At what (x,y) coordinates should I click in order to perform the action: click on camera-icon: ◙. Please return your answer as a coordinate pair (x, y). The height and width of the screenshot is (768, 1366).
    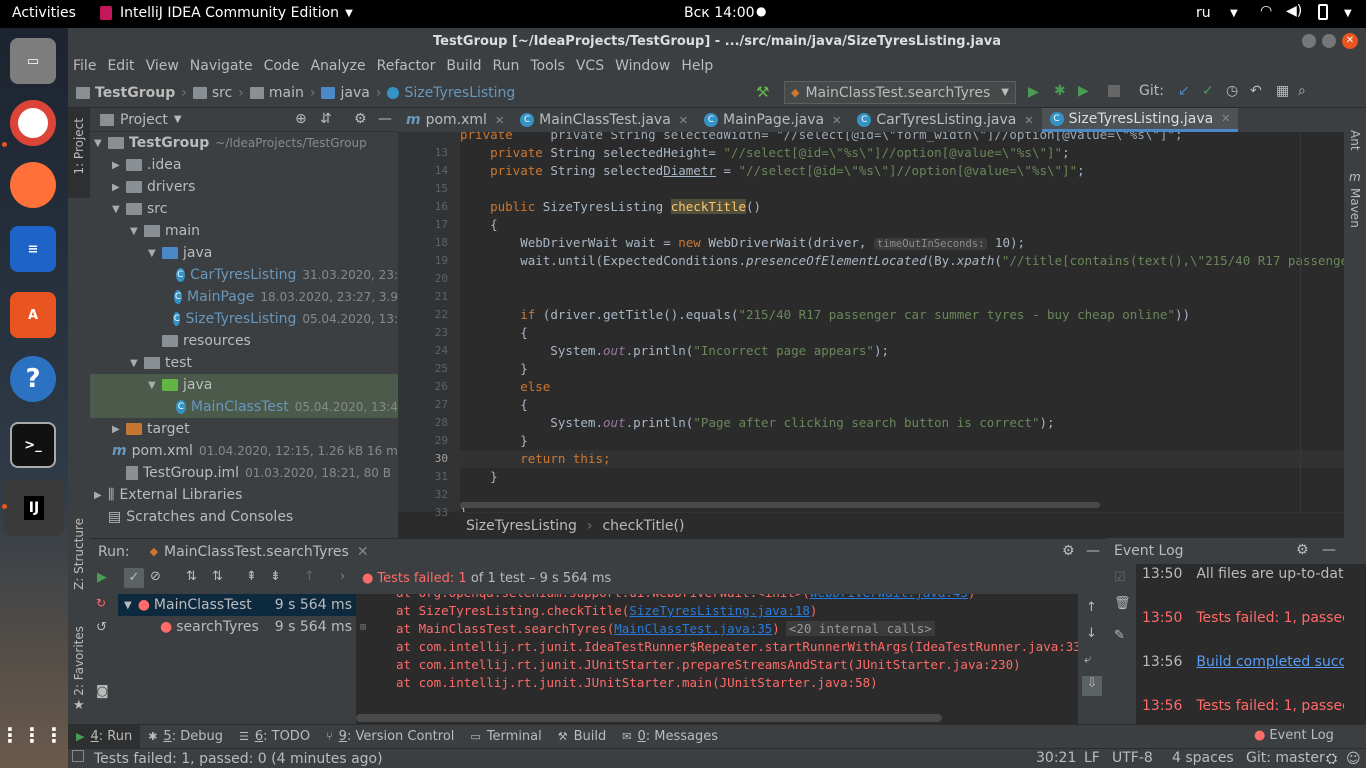
    Looking at the image, I should click on (102, 691).